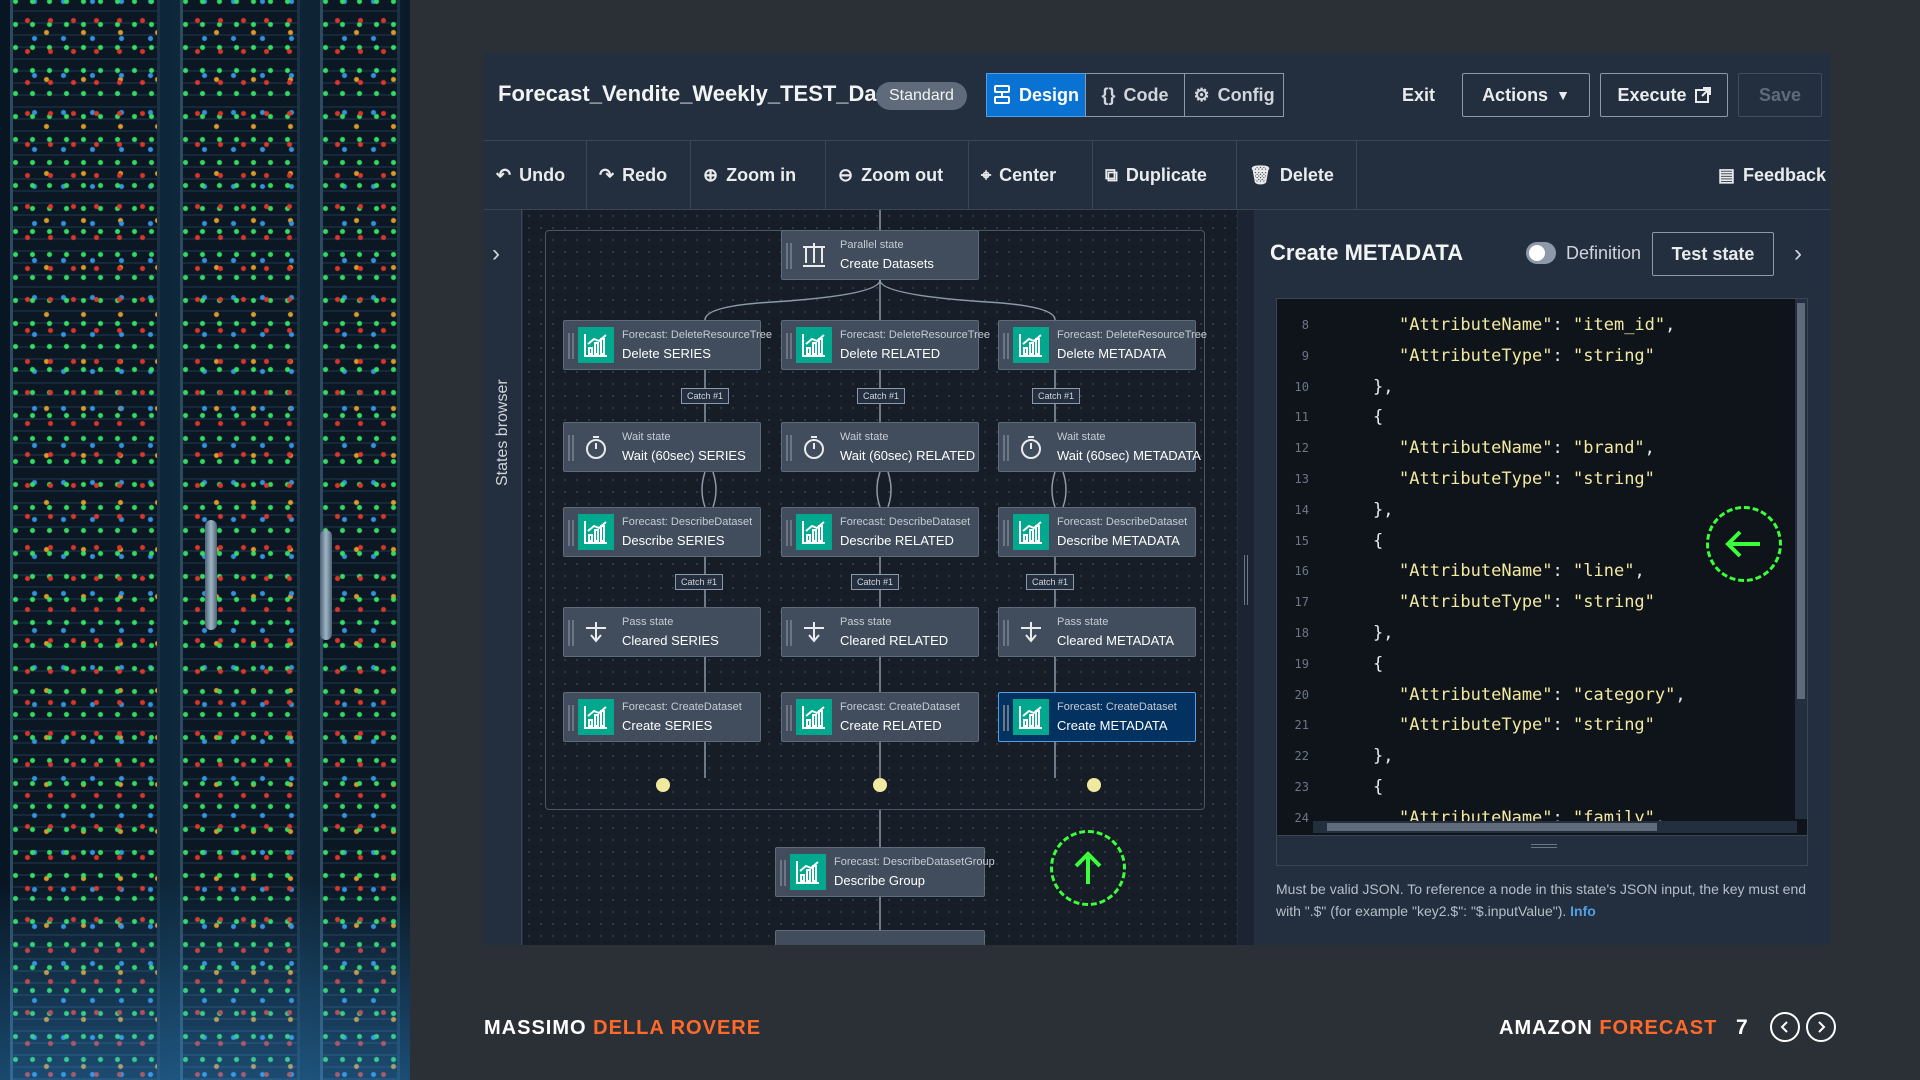  Describe the element at coordinates (1099, 447) in the screenshot. I see `state-wait-metadata: Wait state Wait (60sec) METADATA` at that location.